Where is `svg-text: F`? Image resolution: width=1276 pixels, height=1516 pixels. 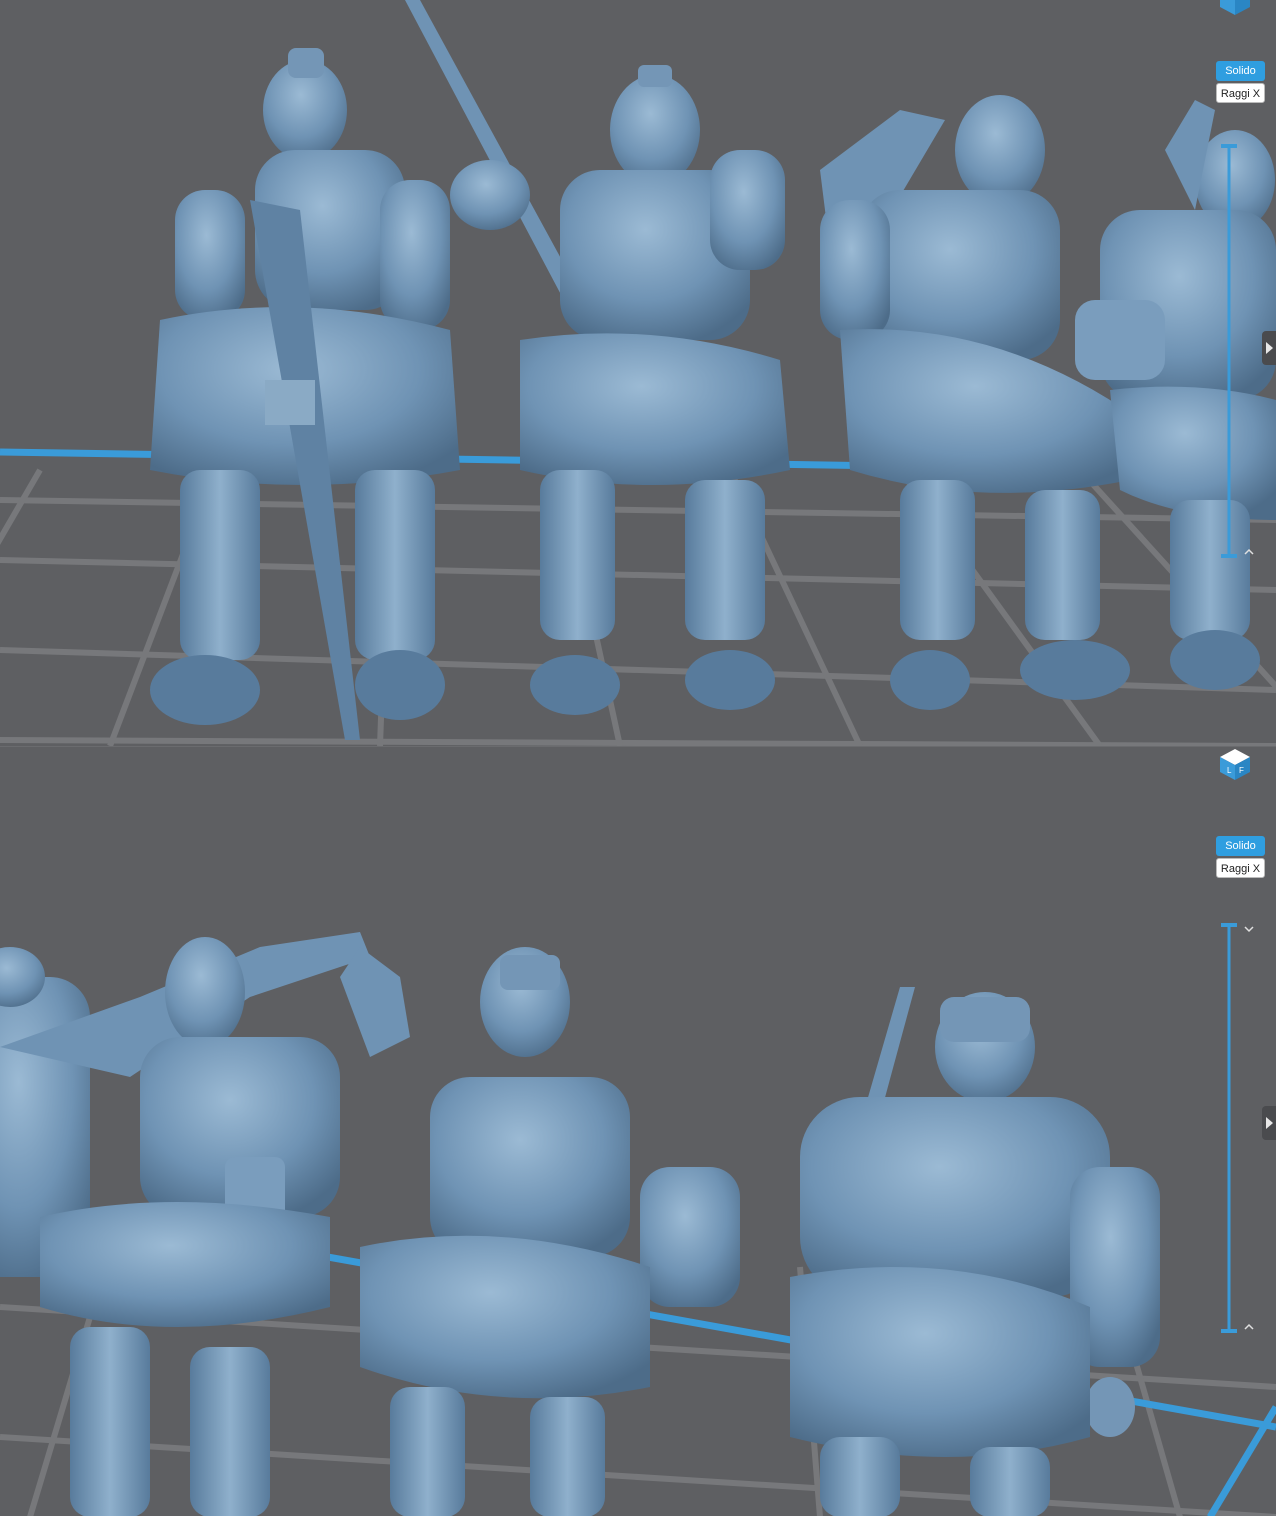 svg-text: F is located at coordinates (1241, 770).